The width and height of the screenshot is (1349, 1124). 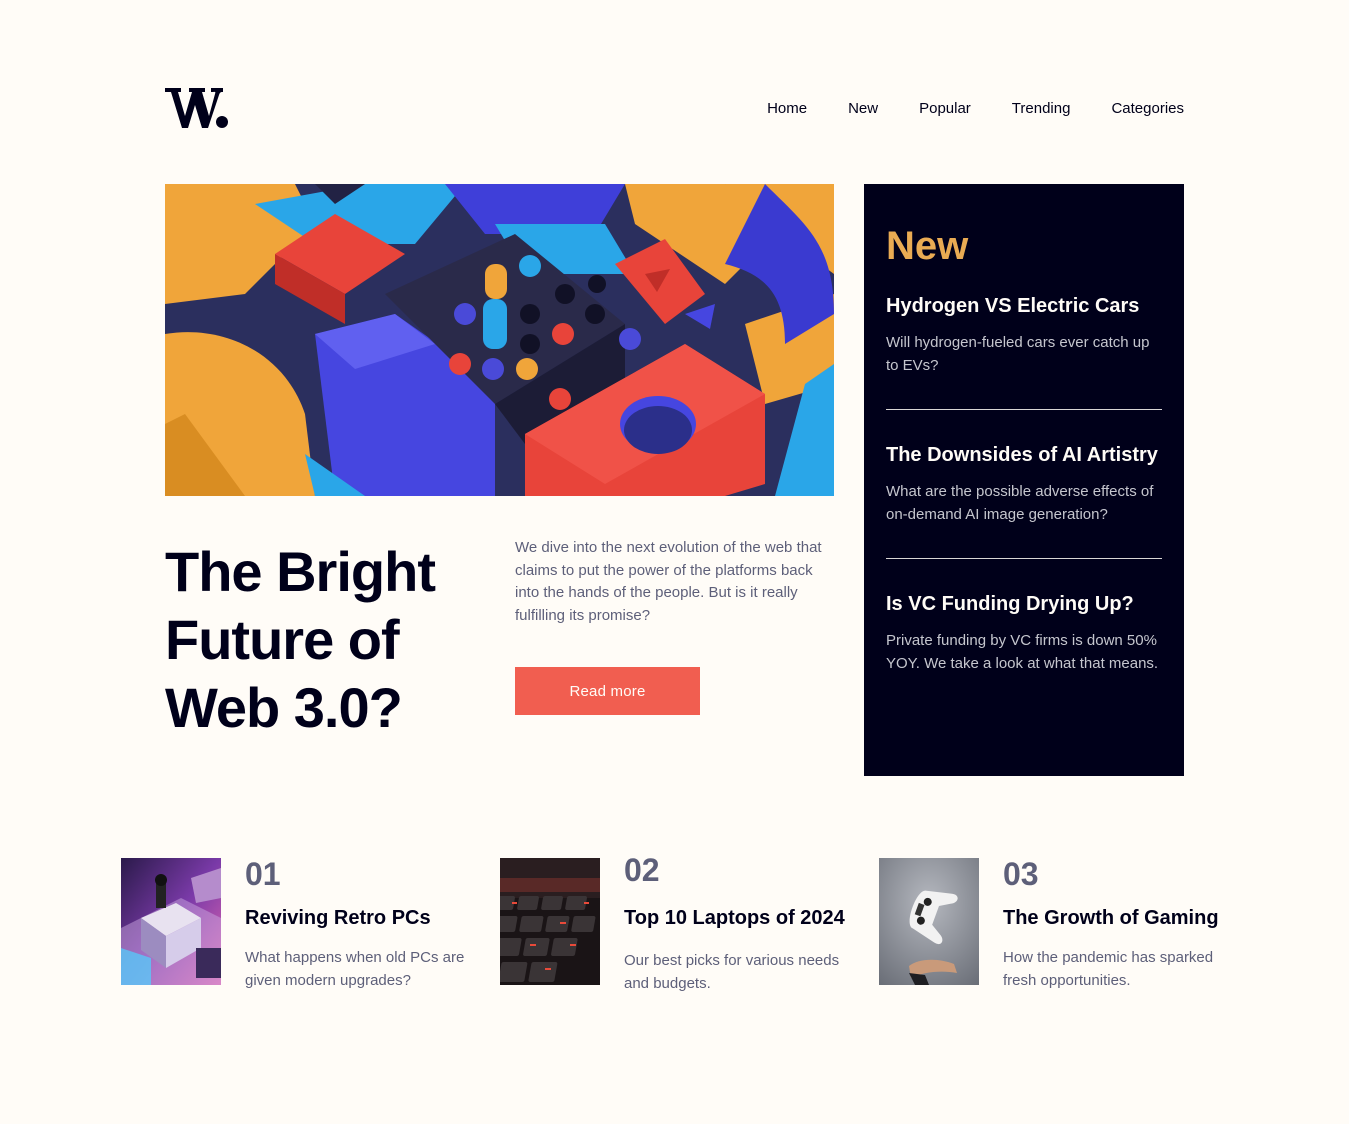 What do you see at coordinates (787, 108) in the screenshot?
I see `nav-home: Home` at bounding box center [787, 108].